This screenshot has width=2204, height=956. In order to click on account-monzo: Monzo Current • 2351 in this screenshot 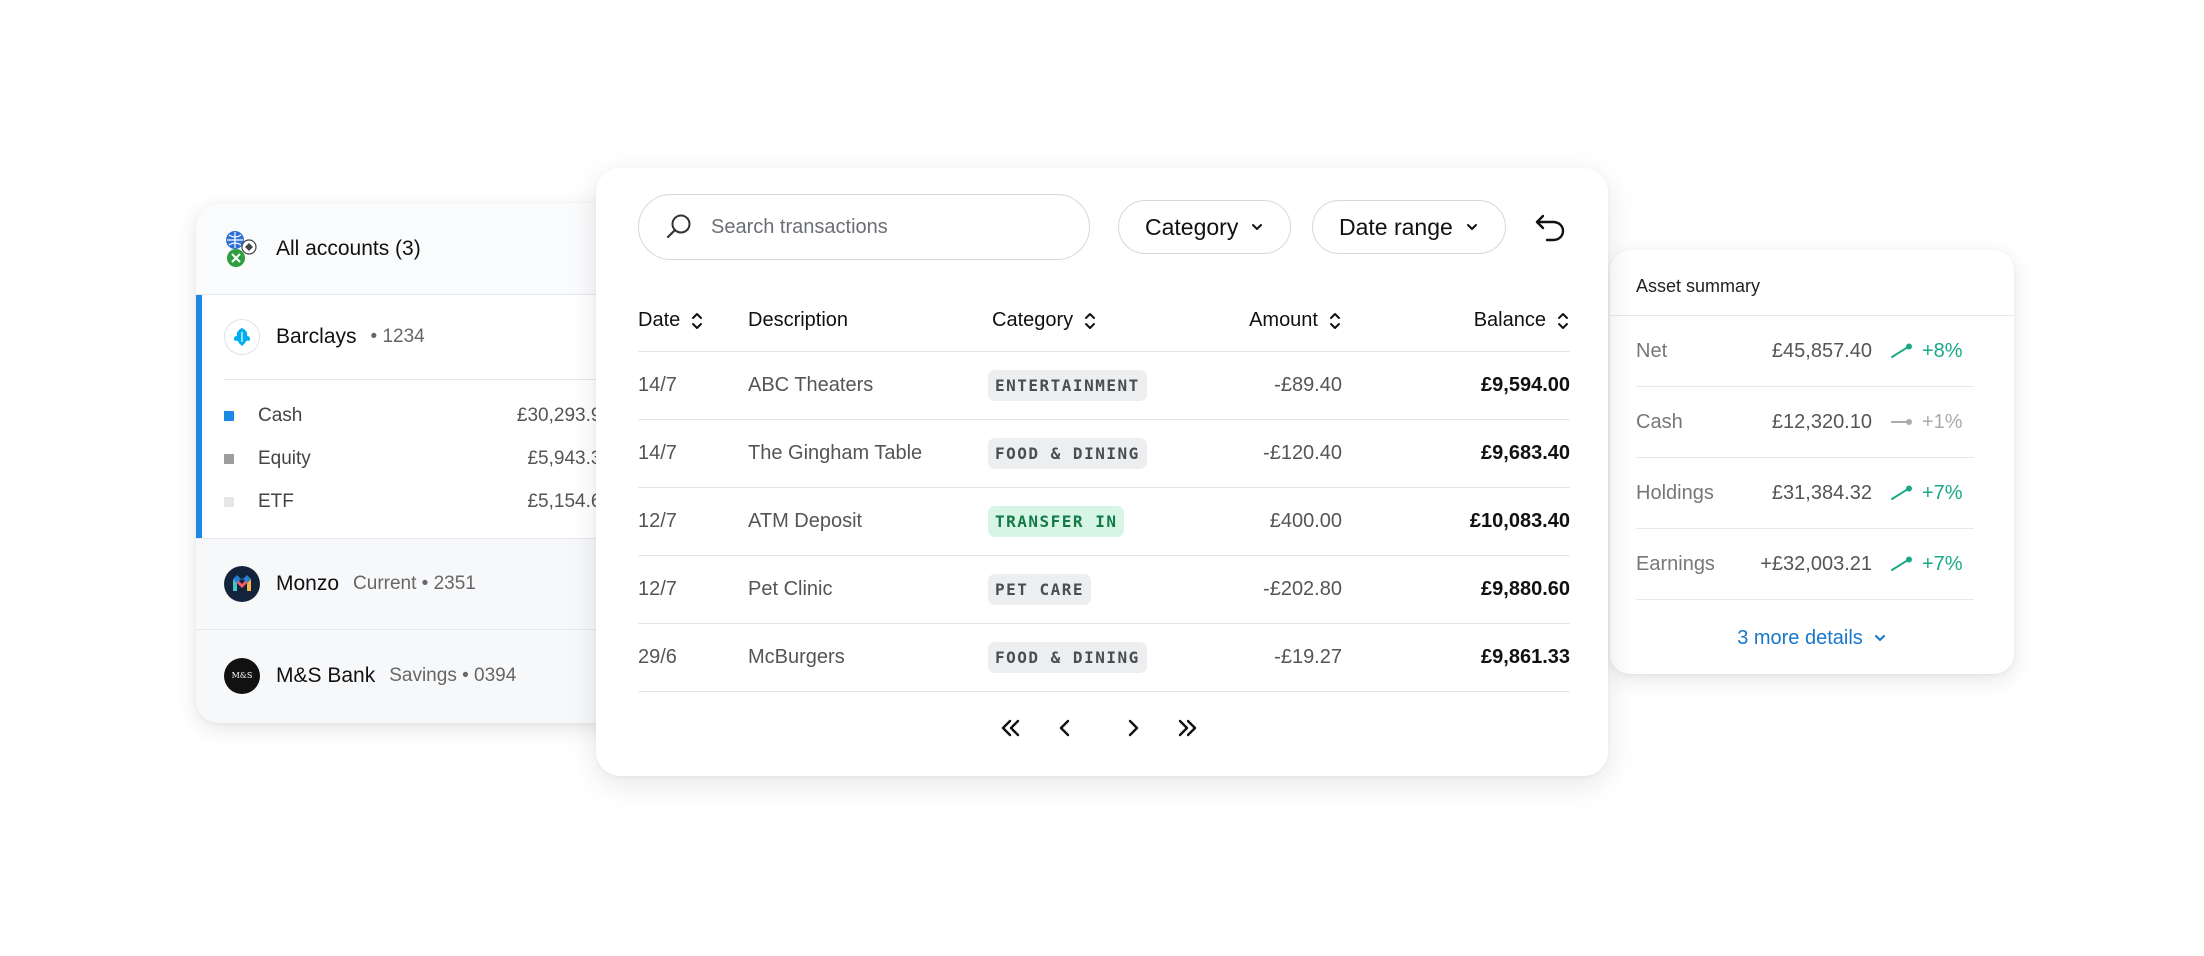, I will do `click(416, 584)`.